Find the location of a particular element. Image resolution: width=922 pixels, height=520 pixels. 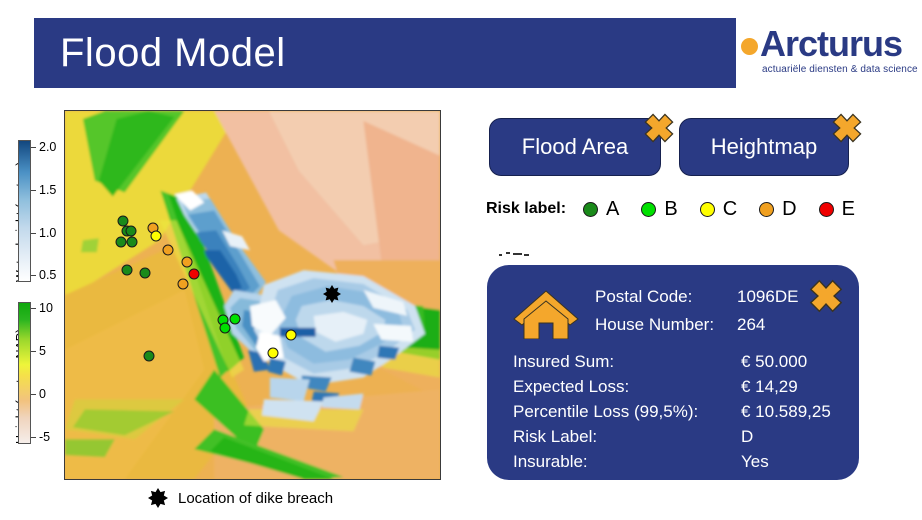

risk-dot-d-icon is located at coordinates (767, 209).